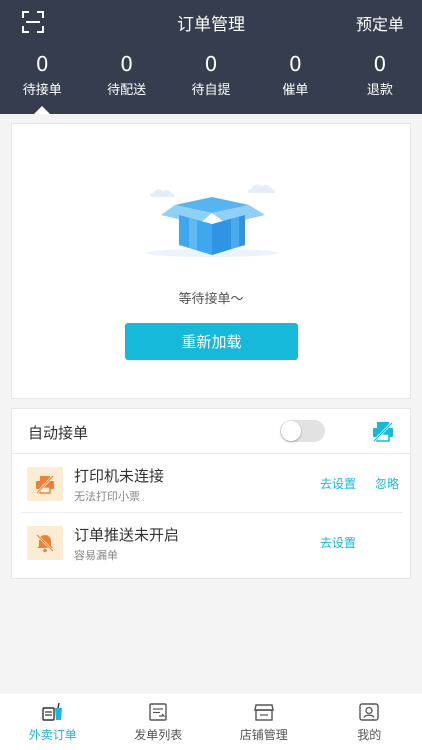 The width and height of the screenshot is (422, 750). What do you see at coordinates (158, 735) in the screenshot?
I see `tab-label: 发单列表` at bounding box center [158, 735].